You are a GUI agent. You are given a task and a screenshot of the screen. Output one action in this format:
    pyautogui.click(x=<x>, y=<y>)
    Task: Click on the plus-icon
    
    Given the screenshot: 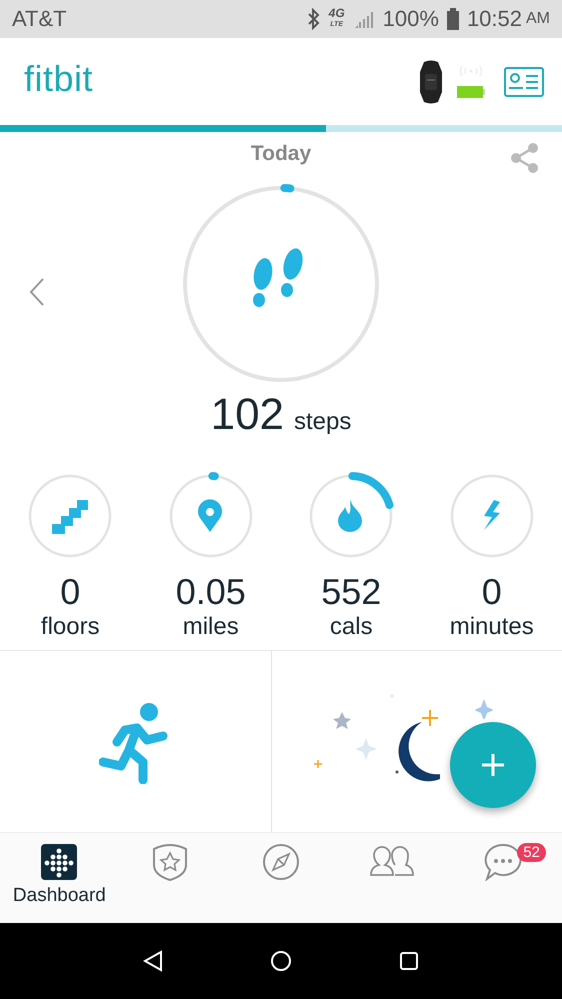 What is the action you would take?
    pyautogui.click(x=493, y=765)
    